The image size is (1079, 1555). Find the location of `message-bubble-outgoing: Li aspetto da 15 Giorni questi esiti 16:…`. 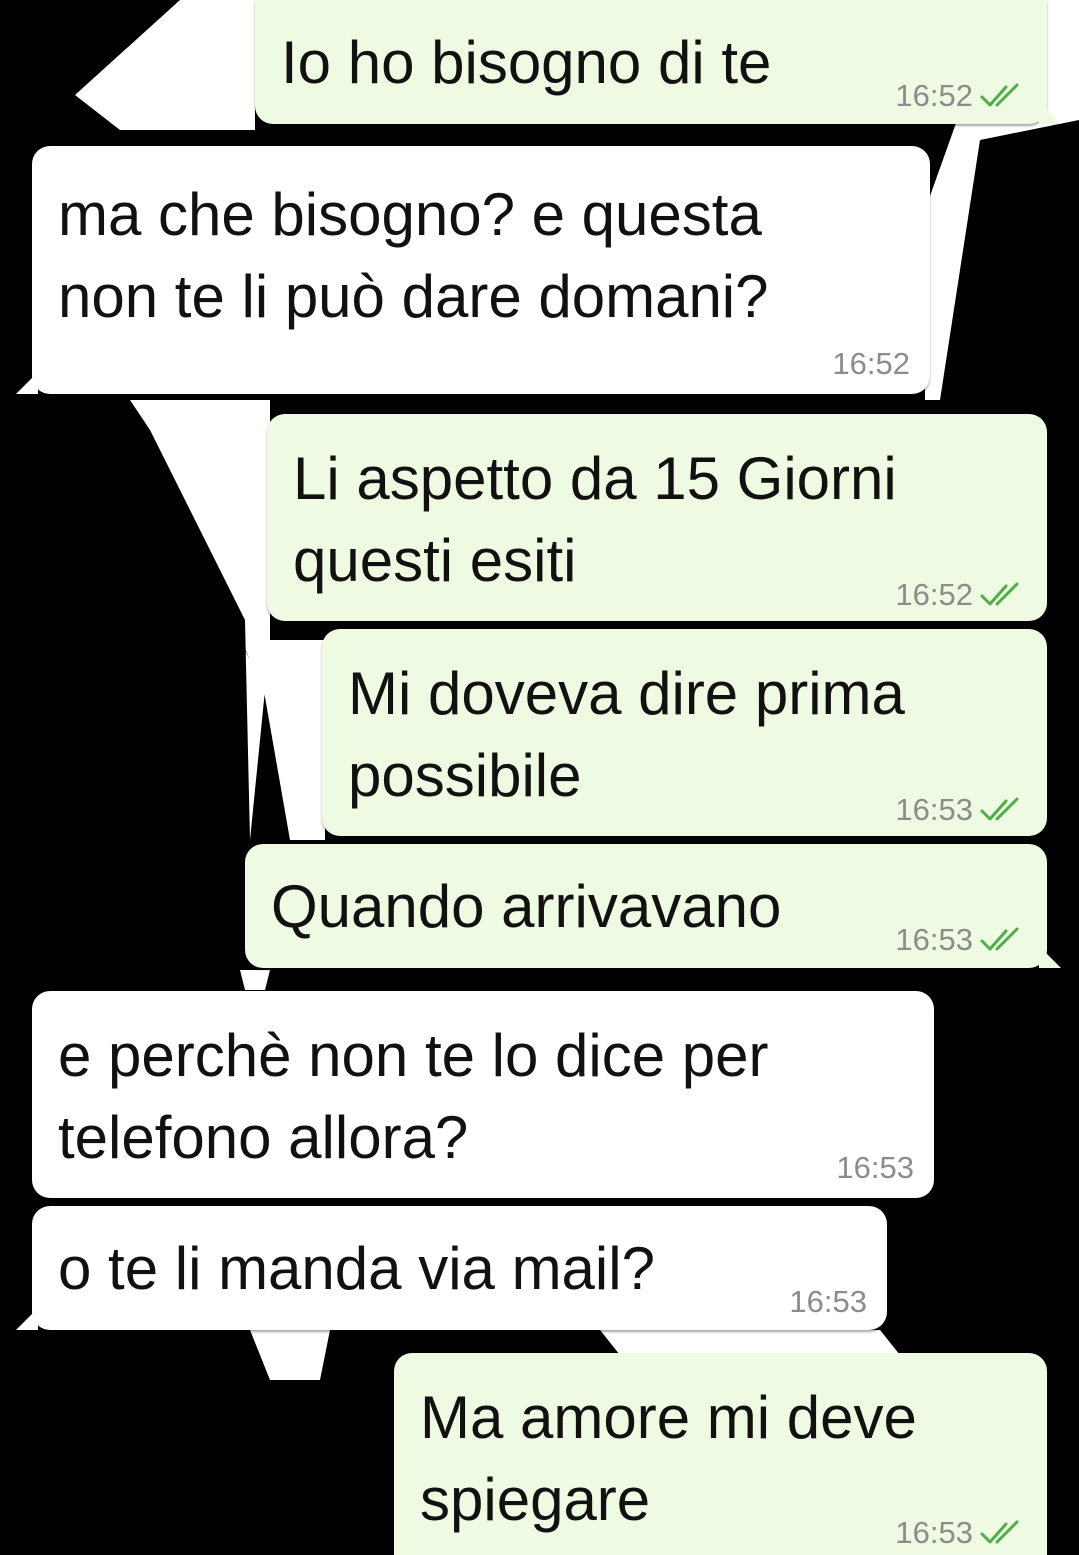

message-bubble-outgoing: Li aspetto da 15 Giorni questi esiti 16:… is located at coordinates (657, 517).